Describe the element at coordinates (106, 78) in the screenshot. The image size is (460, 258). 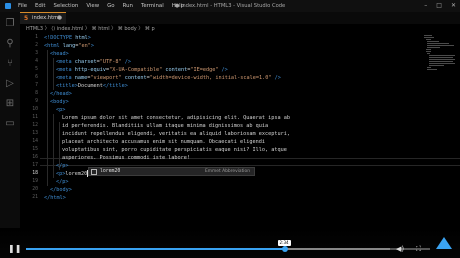
I see `token-string: "viewport"` at that location.